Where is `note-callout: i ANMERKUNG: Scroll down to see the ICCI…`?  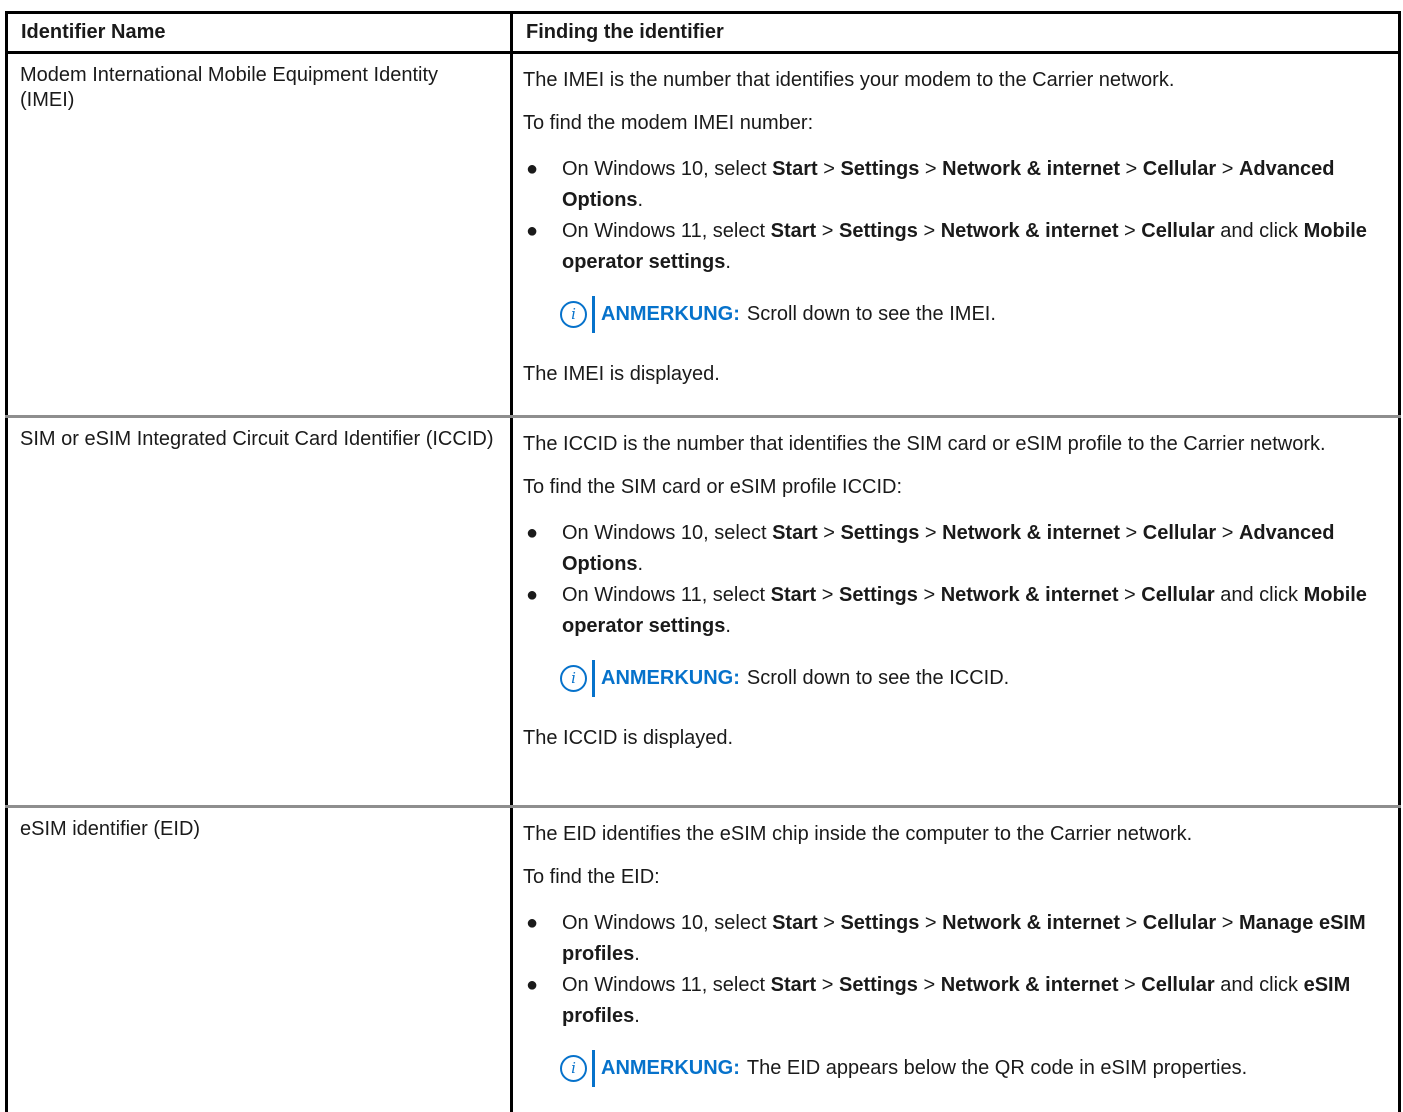
note-callout: i ANMERKUNG: Scroll down to see the ICCI… is located at coordinates (972, 678).